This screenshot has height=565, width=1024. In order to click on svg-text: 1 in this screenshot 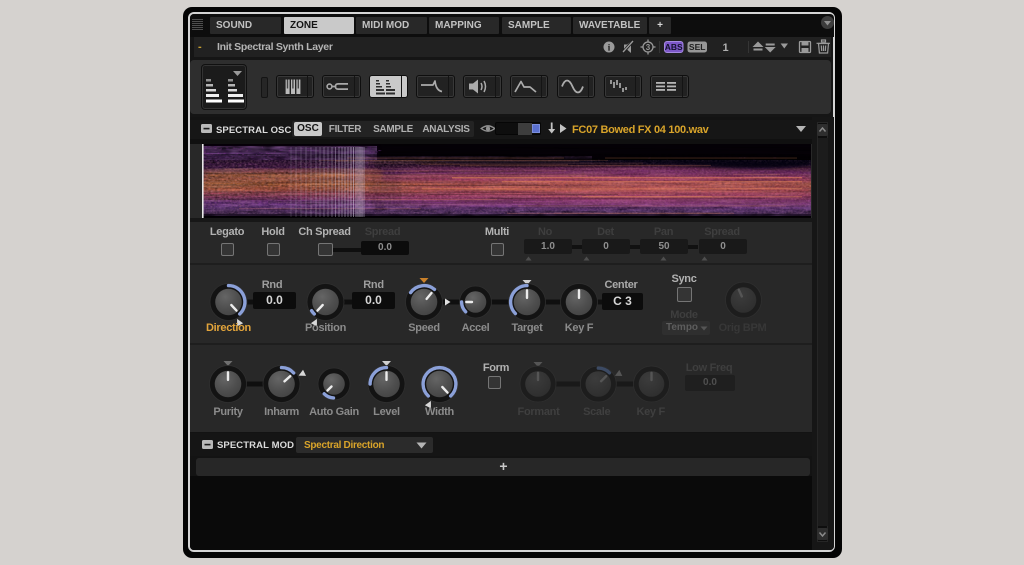, I will do `click(725, 48)`.